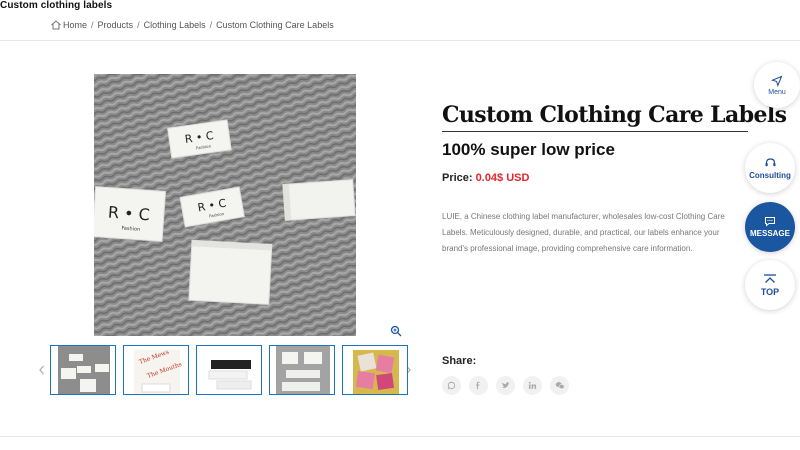 This screenshot has width=800, height=450. Describe the element at coordinates (777, 92) in the screenshot. I see `menu-label: Menu` at that location.